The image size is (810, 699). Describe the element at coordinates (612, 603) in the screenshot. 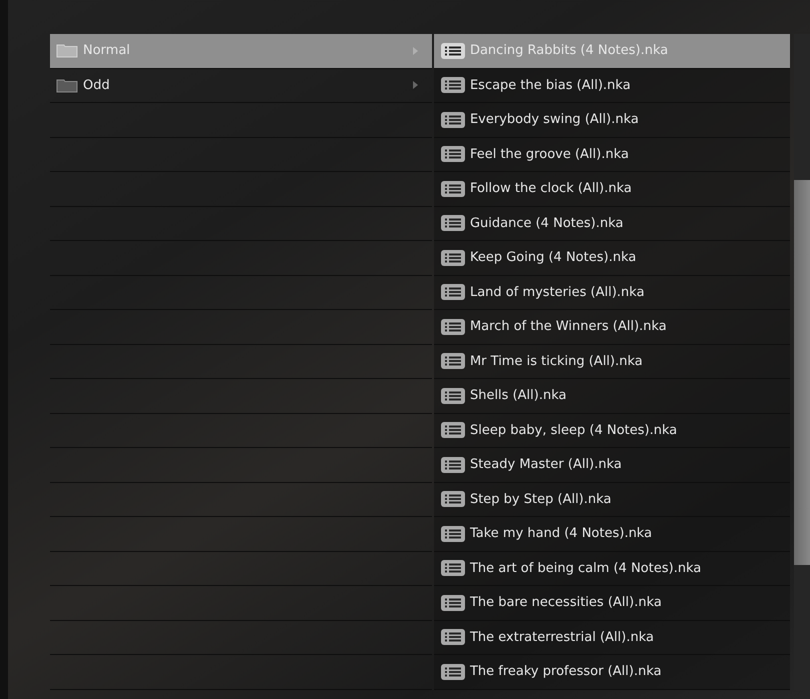

I see `file-item: The bare necessities (All).nka` at that location.